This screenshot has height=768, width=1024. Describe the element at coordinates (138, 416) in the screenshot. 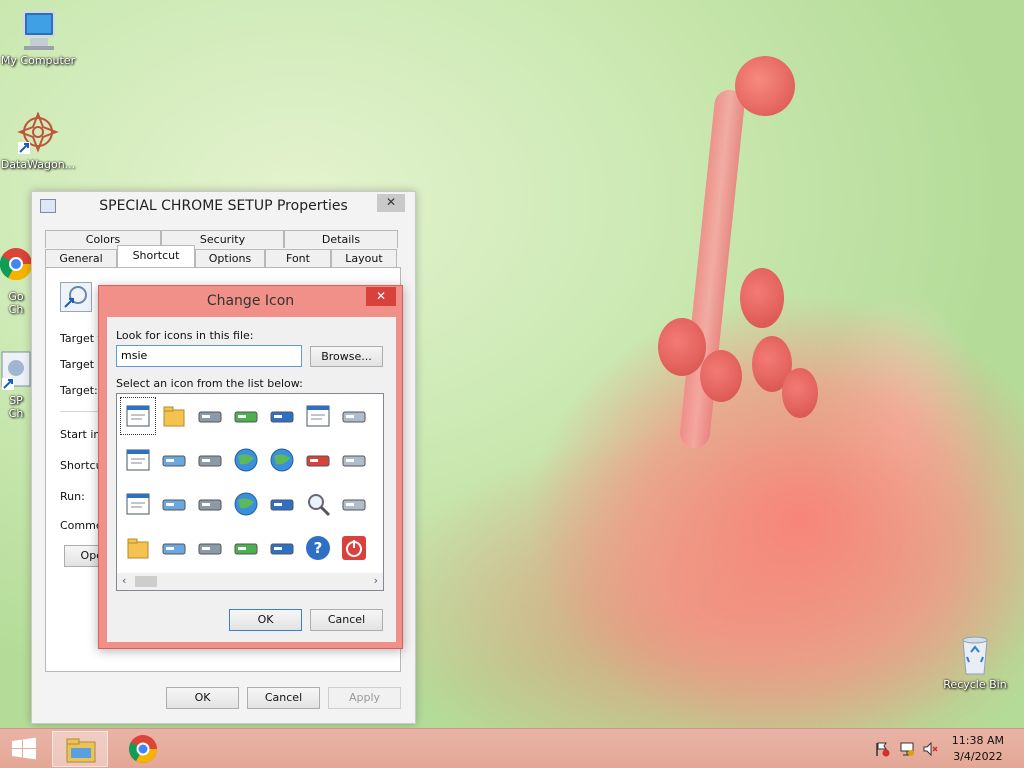

I see `window-text-icon` at that location.